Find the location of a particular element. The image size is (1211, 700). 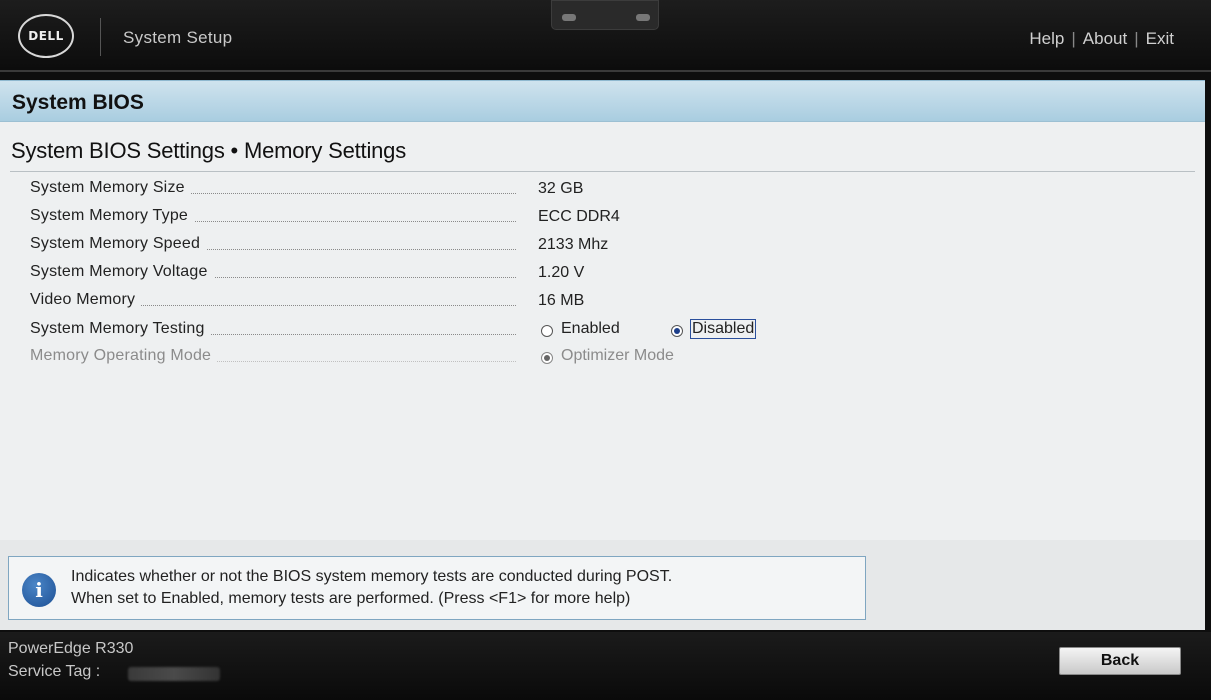

setting-value: ECC DDR4 is located at coordinates (579, 216).